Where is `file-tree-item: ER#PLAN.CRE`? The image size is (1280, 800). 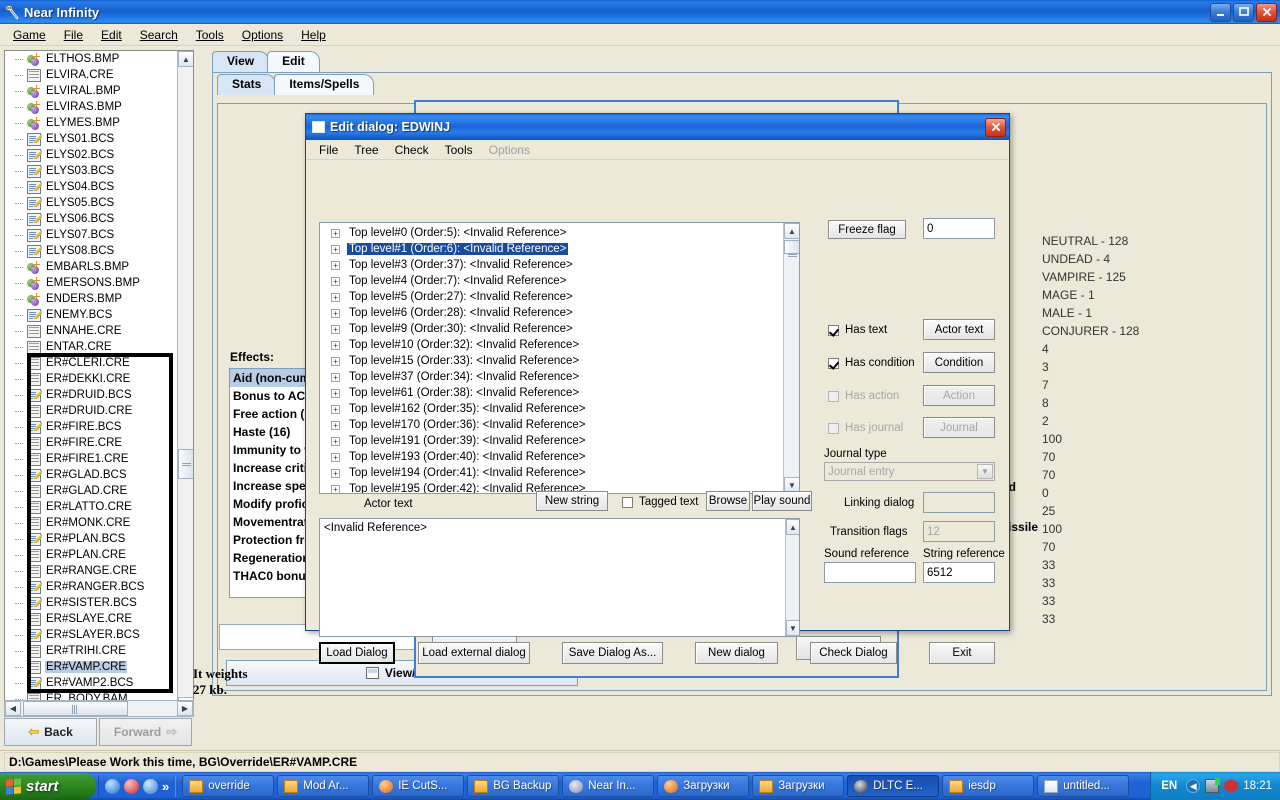
file-tree-item: ER#PLAN.CRE is located at coordinates (92, 555).